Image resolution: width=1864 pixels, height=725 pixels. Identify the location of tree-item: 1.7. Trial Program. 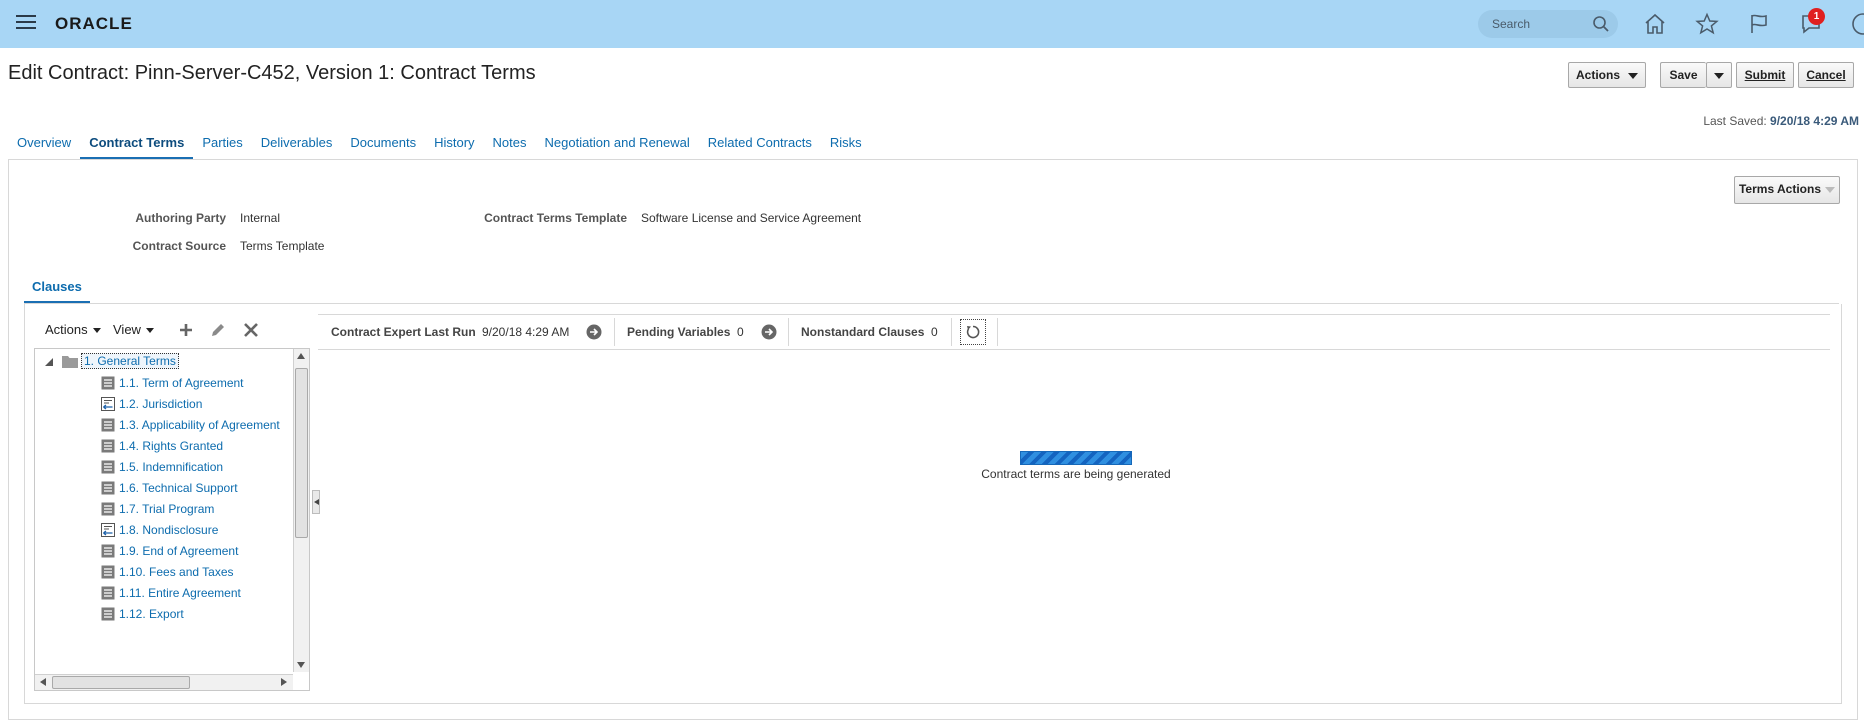
(160, 509).